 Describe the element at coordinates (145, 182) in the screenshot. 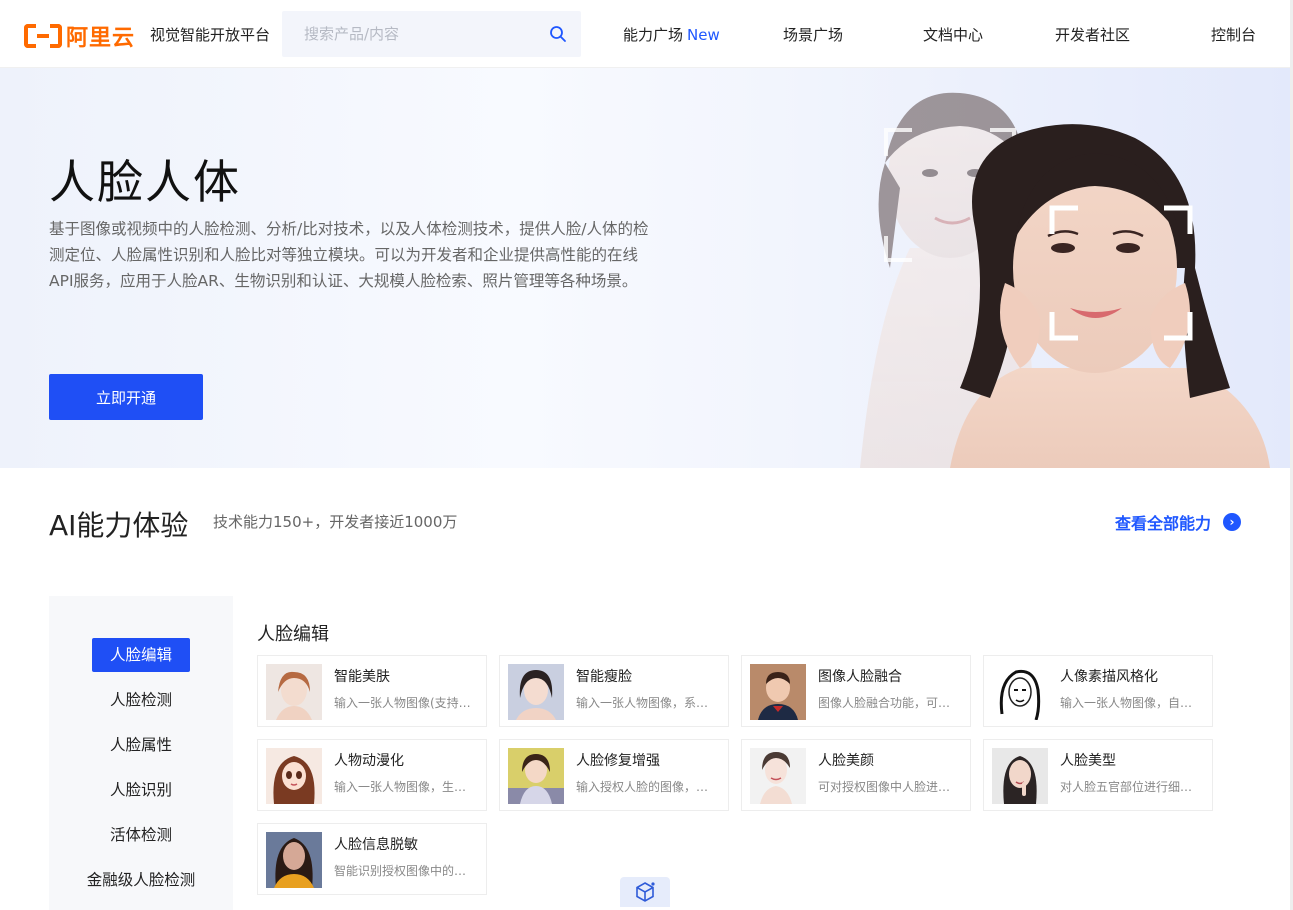

I see `hero-title: 人脸人体` at that location.